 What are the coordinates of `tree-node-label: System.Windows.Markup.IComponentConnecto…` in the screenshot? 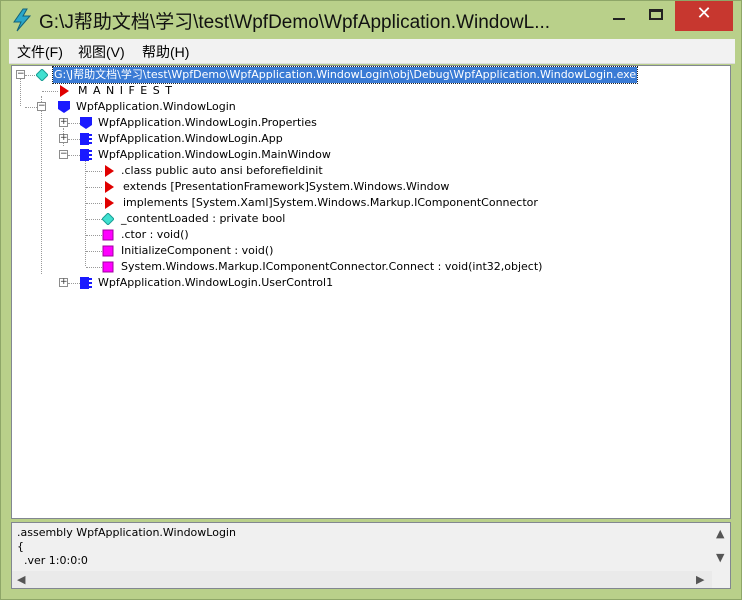 It's located at (332, 266).